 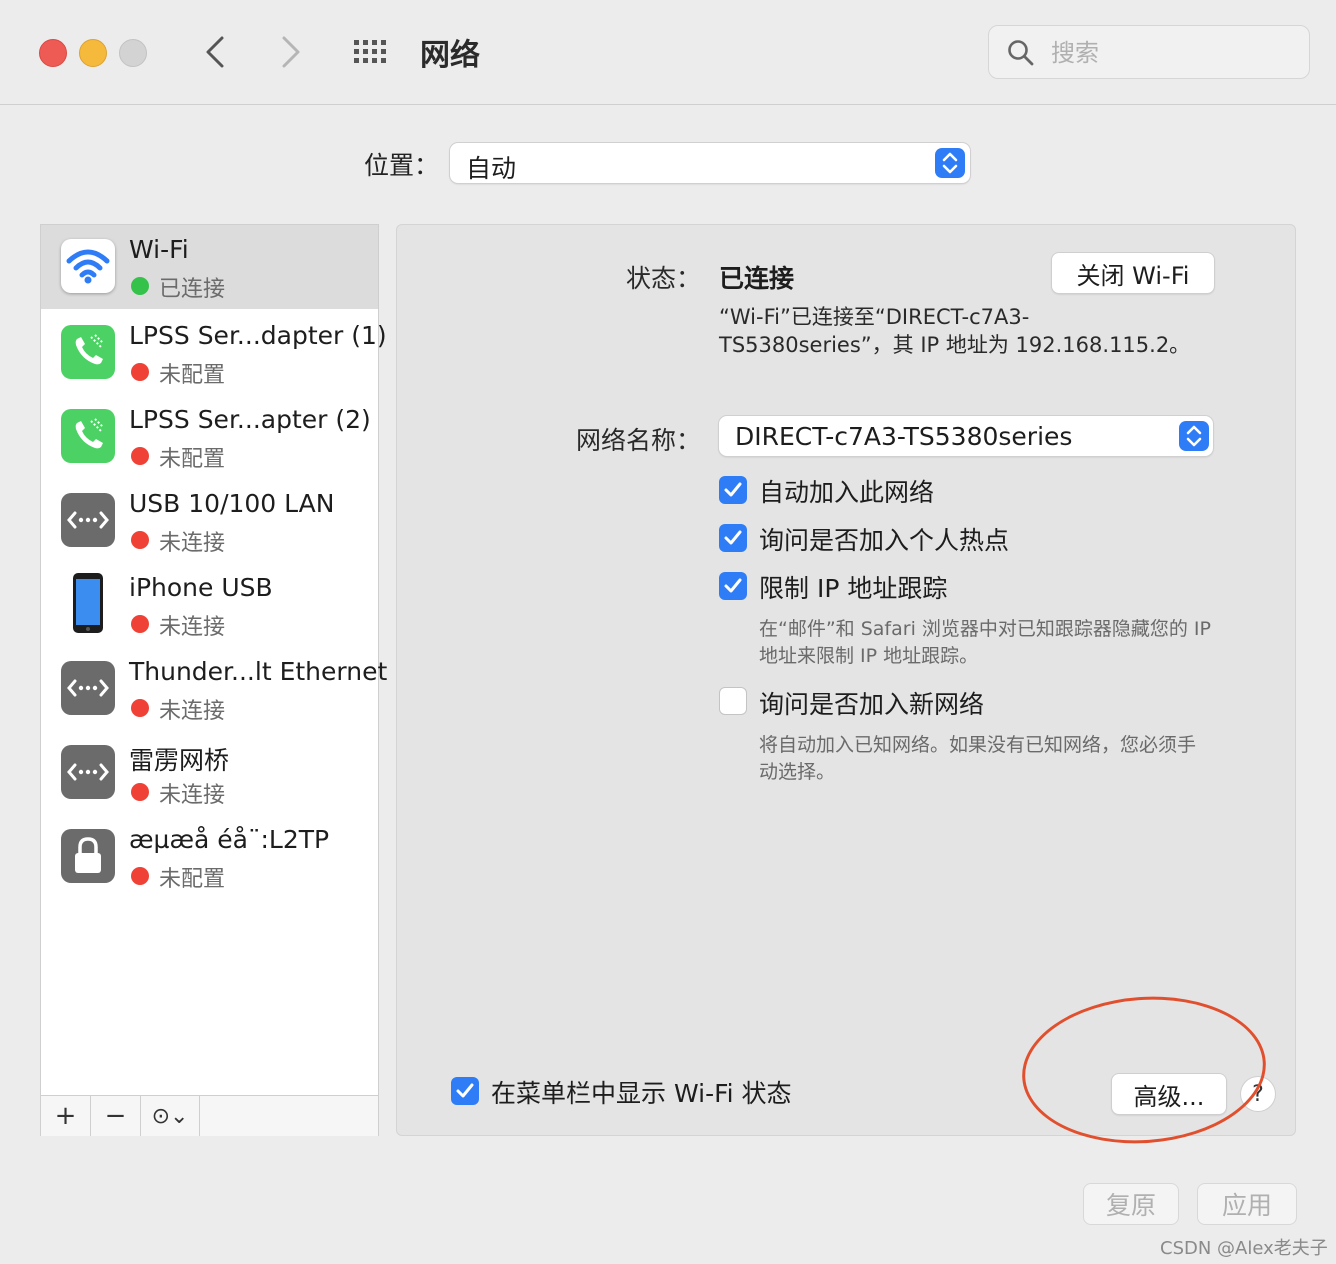 What do you see at coordinates (846, 491) in the screenshot?
I see `auto-join-label: 自动加入此网络` at bounding box center [846, 491].